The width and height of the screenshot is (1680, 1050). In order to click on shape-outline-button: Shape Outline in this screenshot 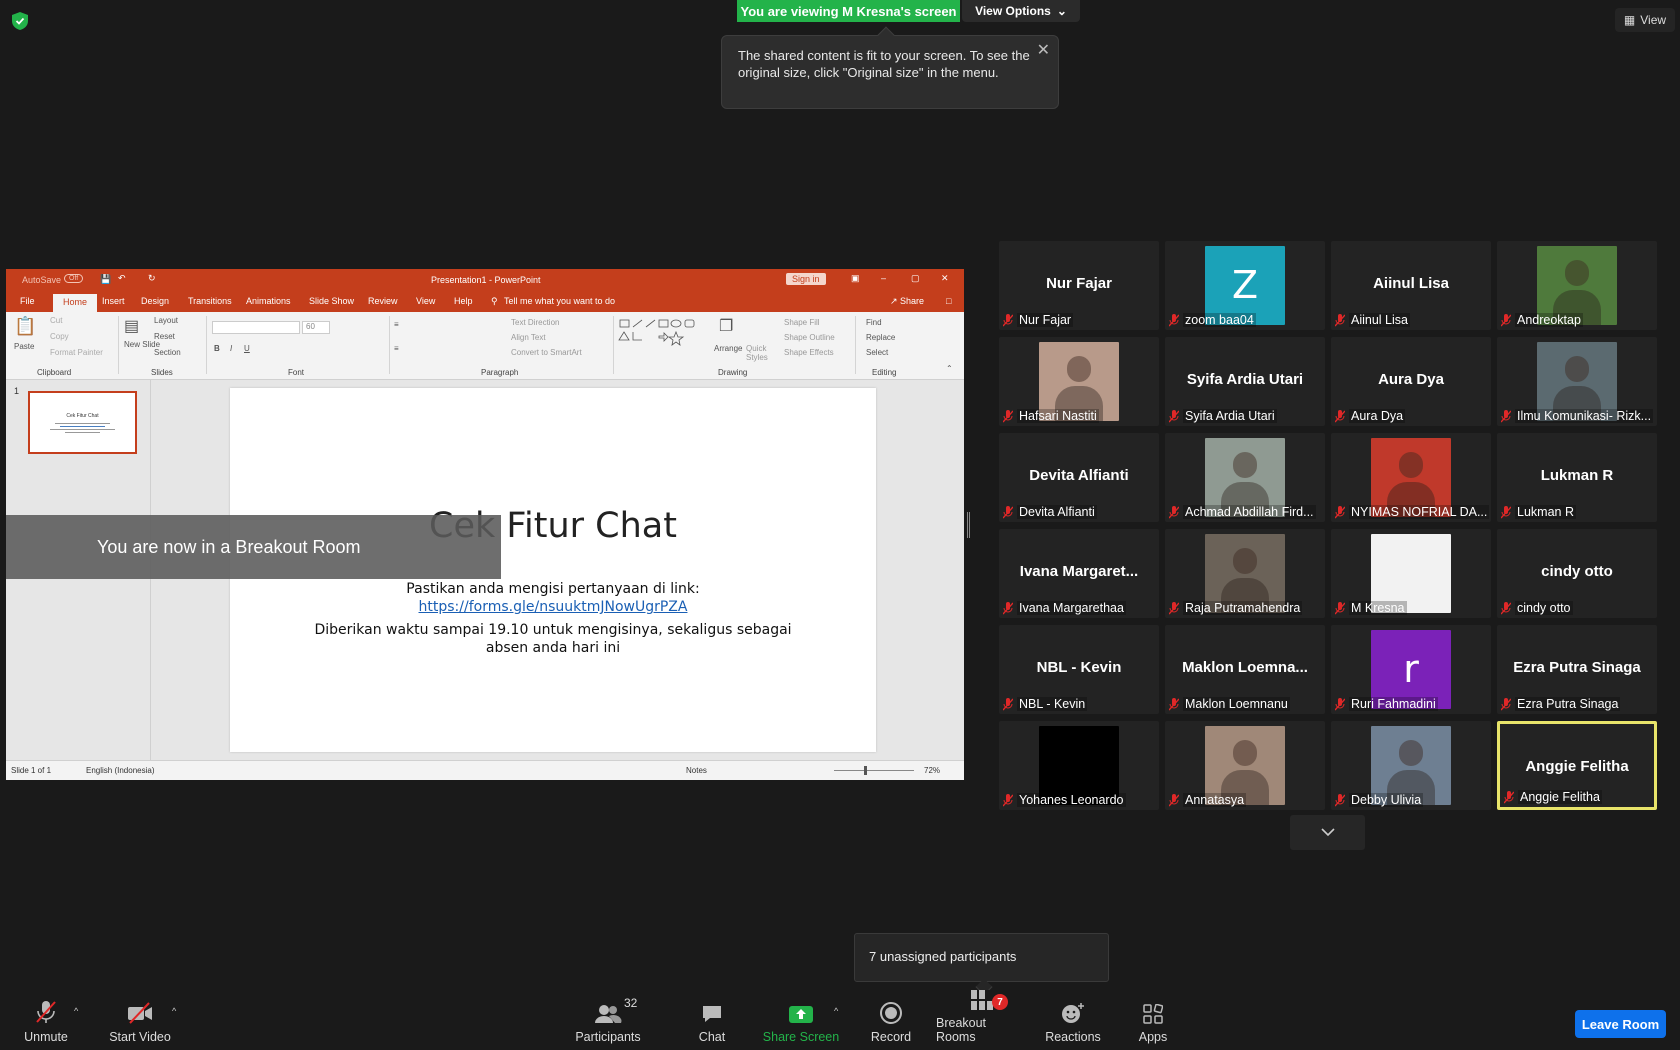, I will do `click(809, 337)`.